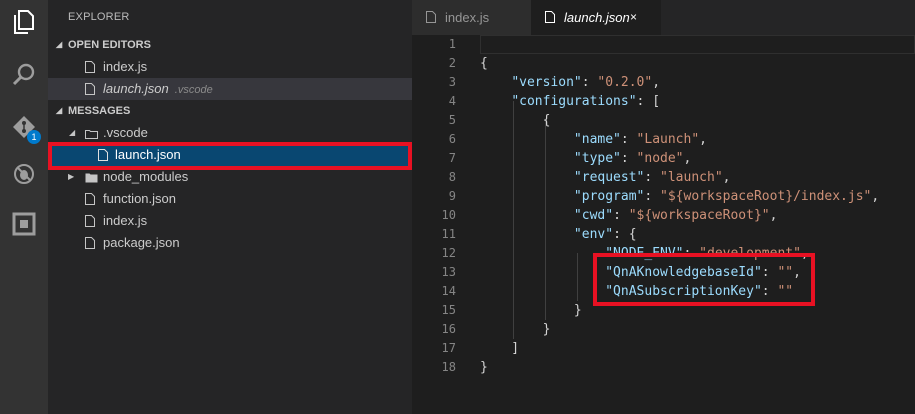 This screenshot has height=414, width=915. Describe the element at coordinates (230, 133) in the screenshot. I see `folder-vscode: ◢ .vscode` at that location.